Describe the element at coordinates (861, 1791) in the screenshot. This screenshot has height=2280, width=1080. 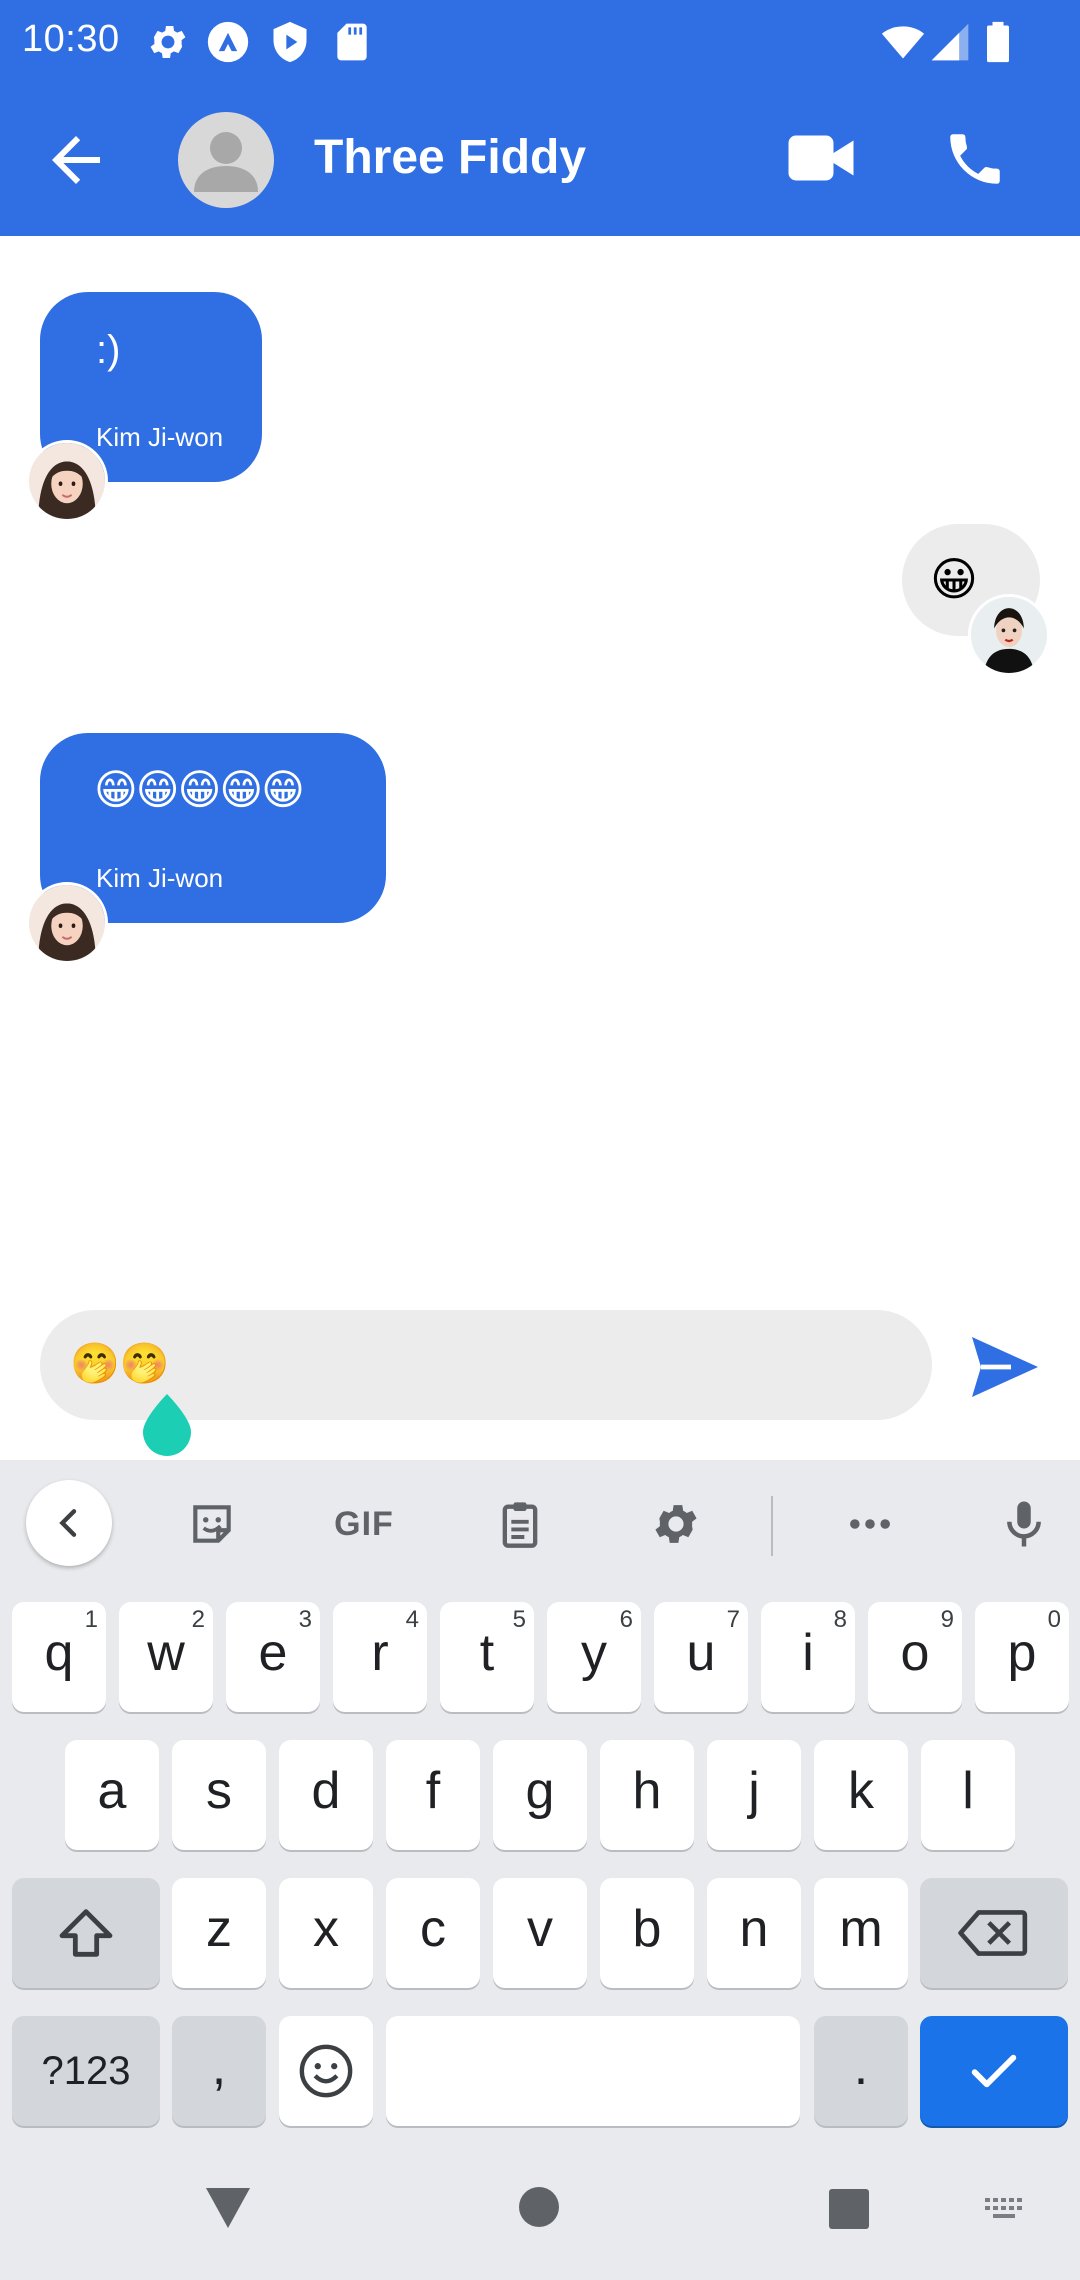
I see `key-label: k` at that location.